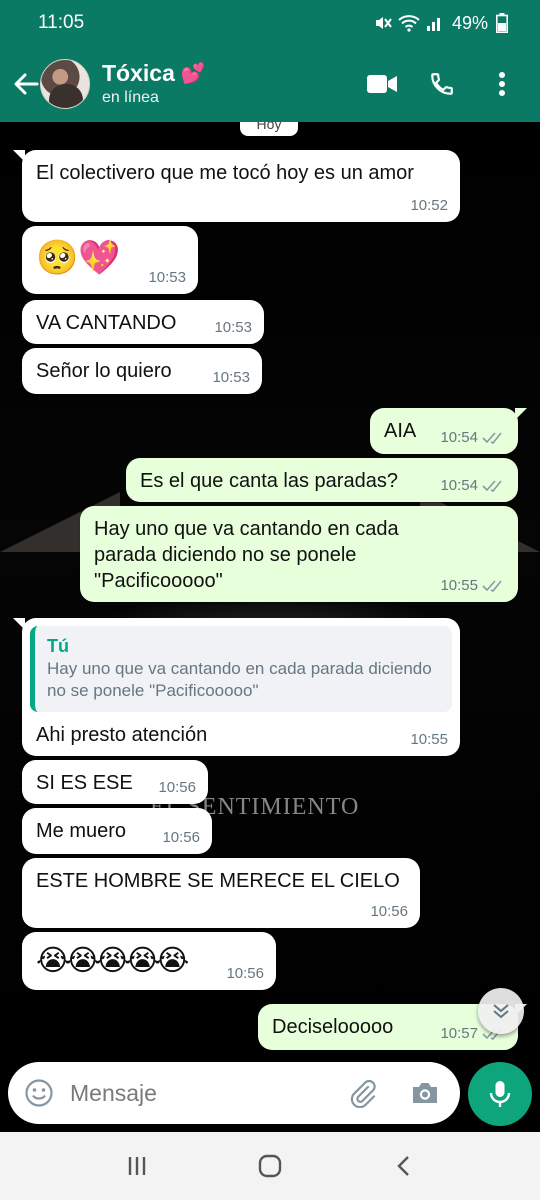  I want to click on message-incoming: 😭😭😭😭😭 10:56, so click(149, 961).